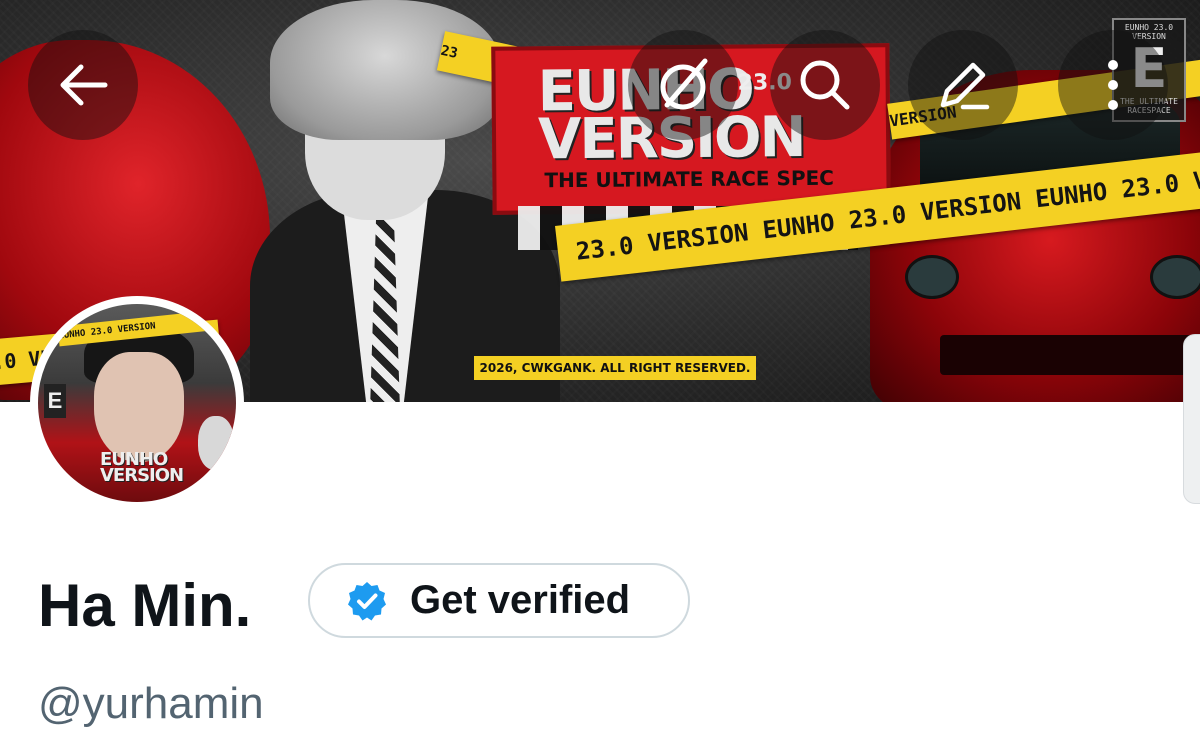  I want to click on user-handle: @yurhamin, so click(151, 703).